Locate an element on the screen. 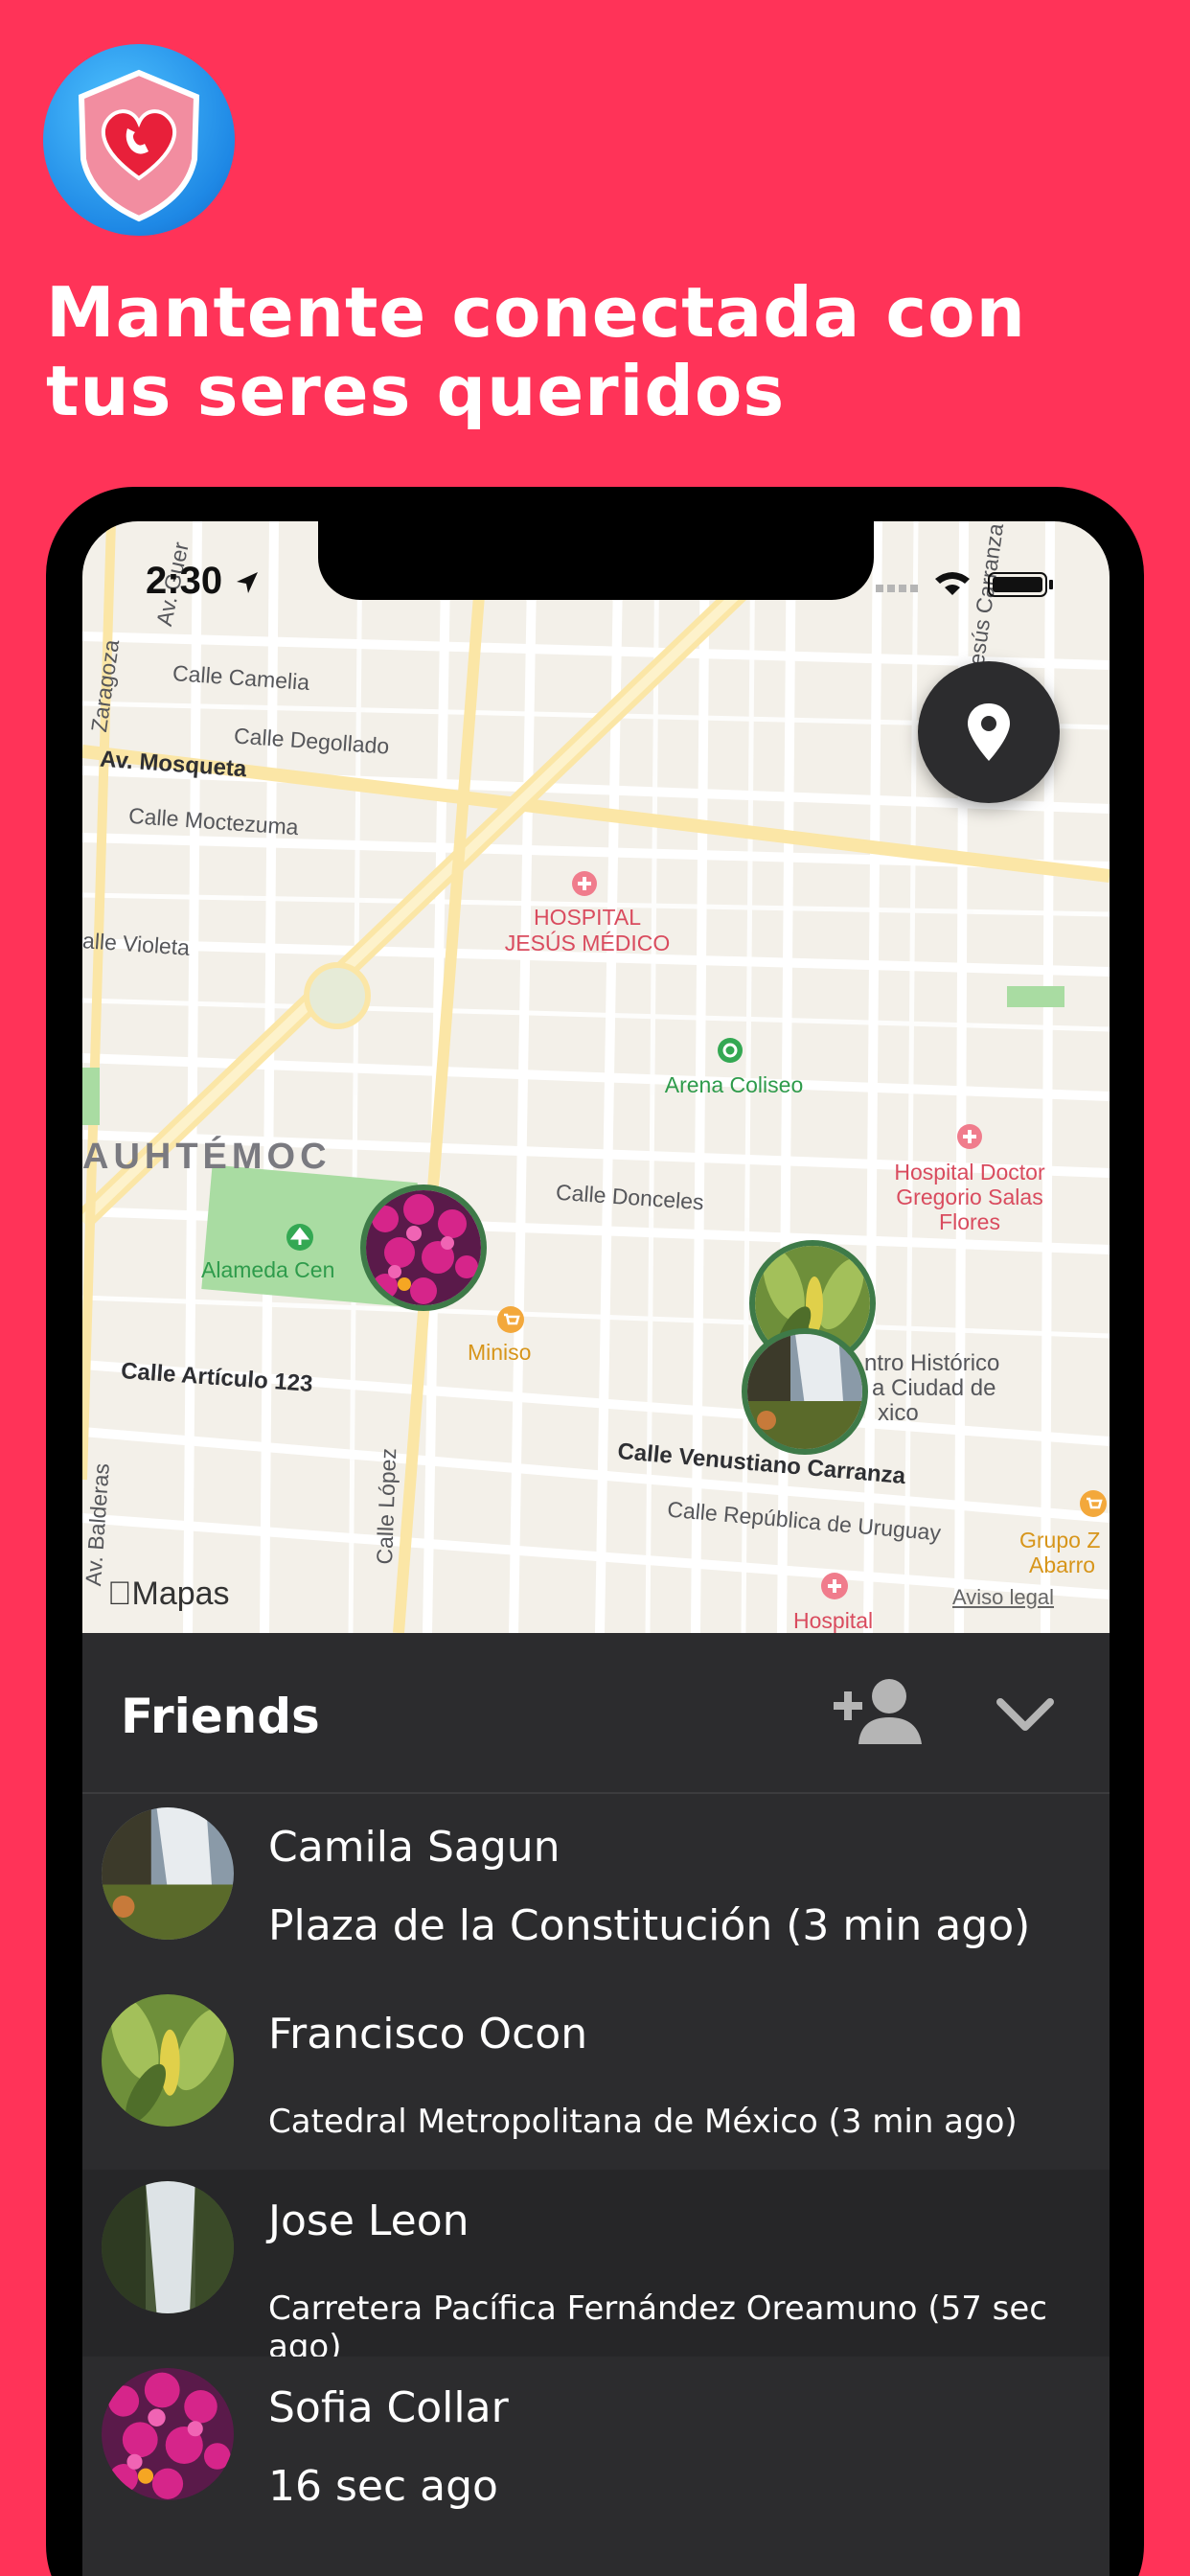 This screenshot has width=1190, height=2576. poi-hospital-jesus-medico: HOSPITAL JESÚS MÉDICO is located at coordinates (587, 930).